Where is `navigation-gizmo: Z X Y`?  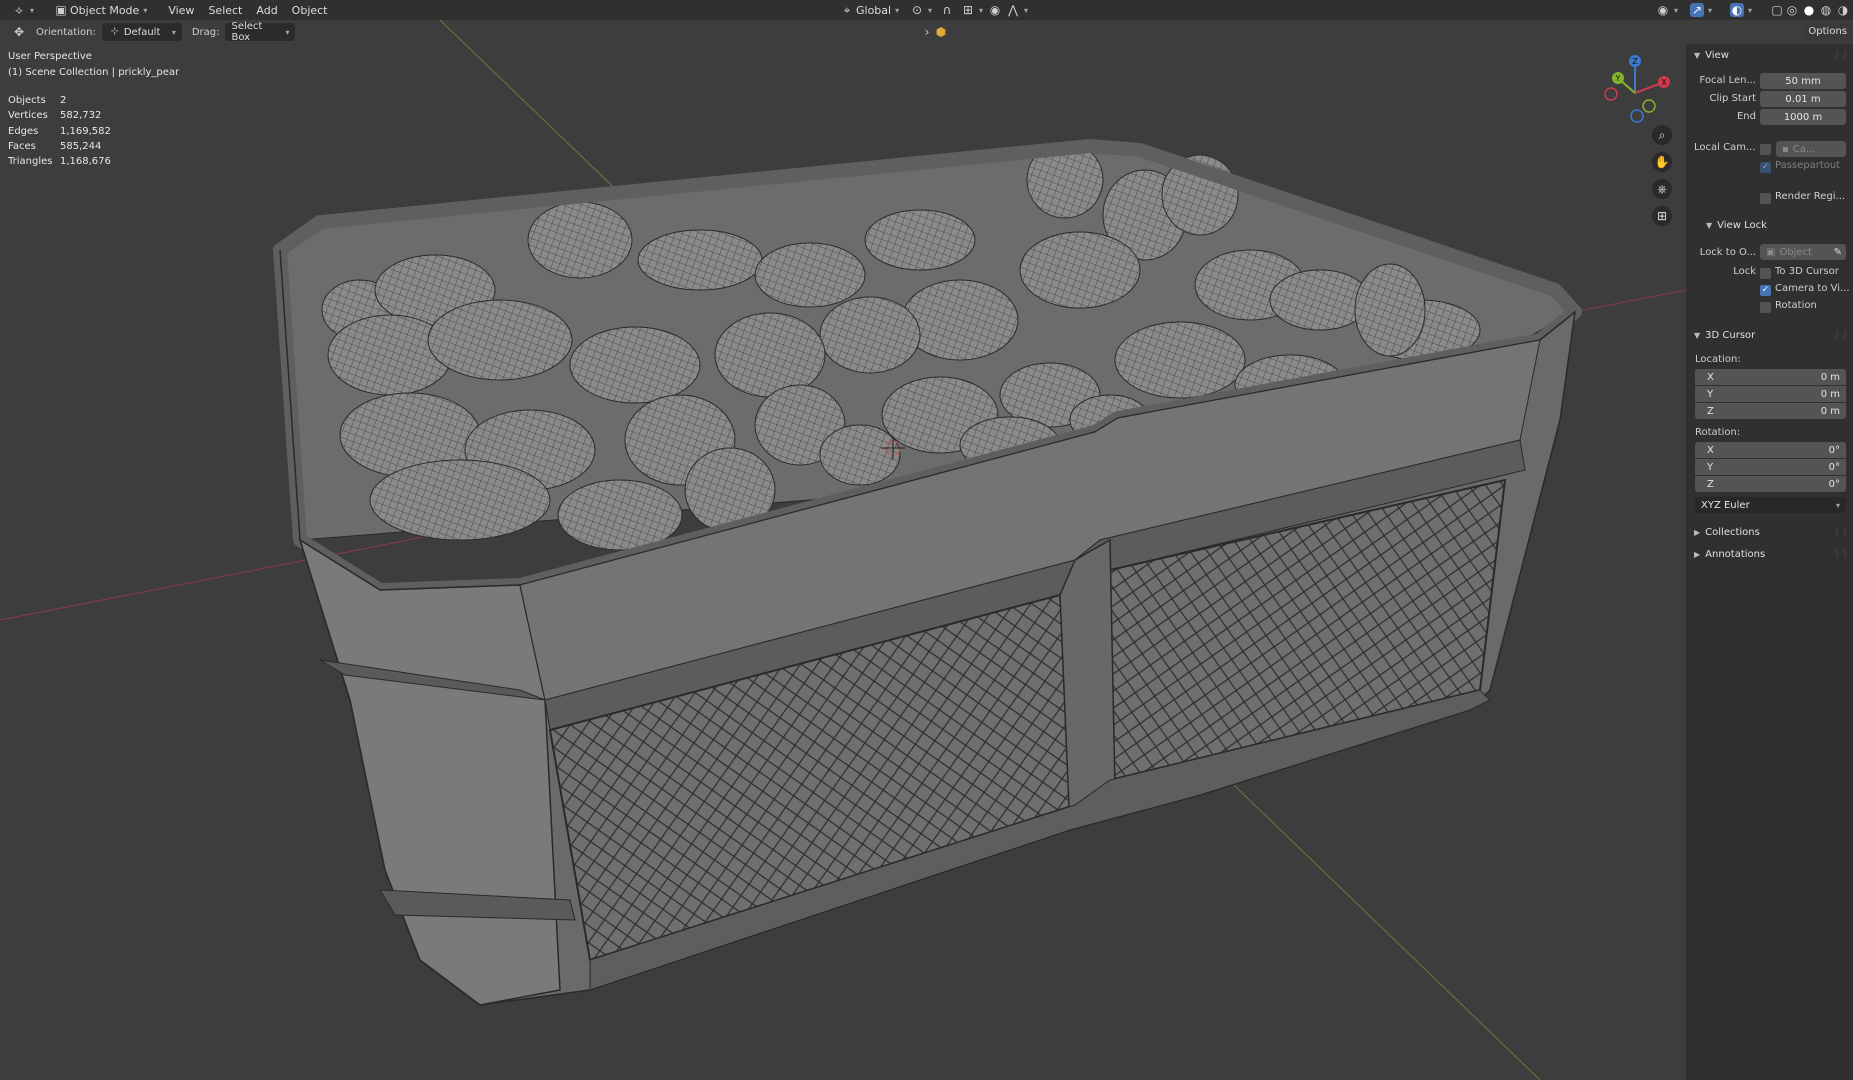 navigation-gizmo: Z X Y is located at coordinates (1635, 88).